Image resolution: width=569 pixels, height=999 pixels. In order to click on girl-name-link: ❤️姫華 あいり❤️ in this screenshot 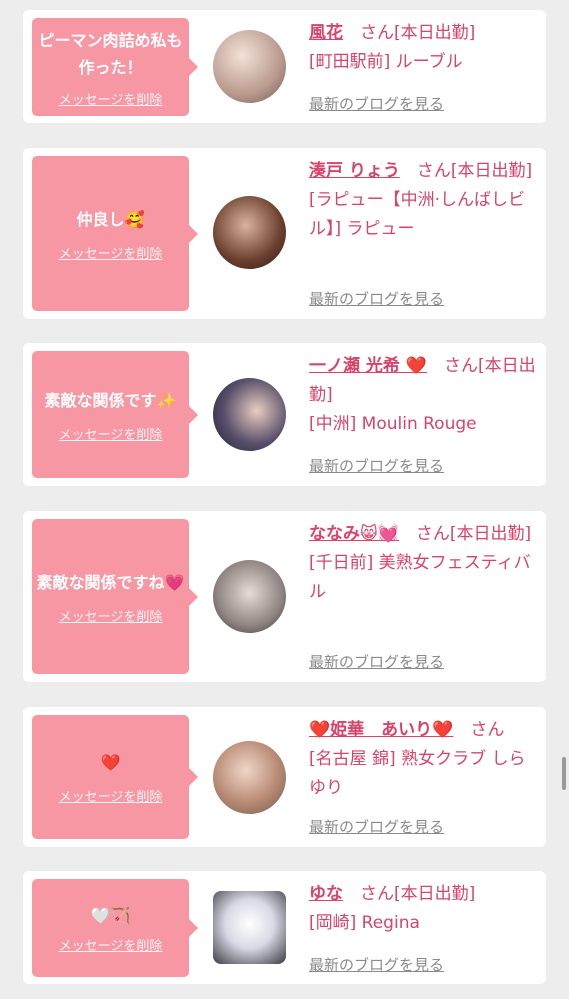, I will do `click(381, 730)`.